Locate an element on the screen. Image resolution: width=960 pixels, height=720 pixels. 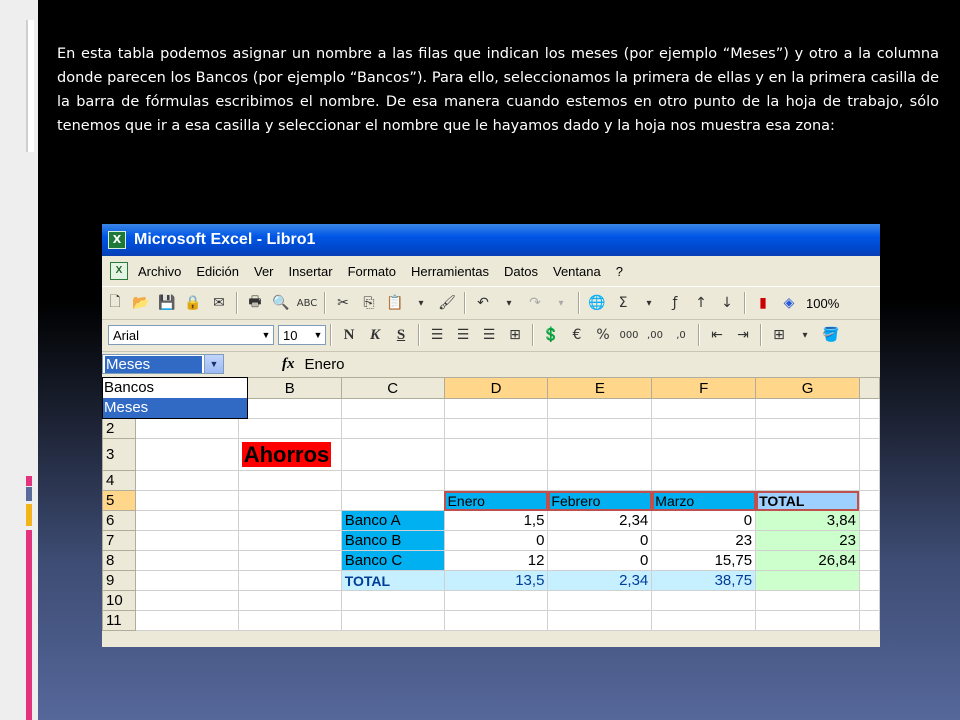
sort-ascending-icon: ↑ is located at coordinates (701, 303).